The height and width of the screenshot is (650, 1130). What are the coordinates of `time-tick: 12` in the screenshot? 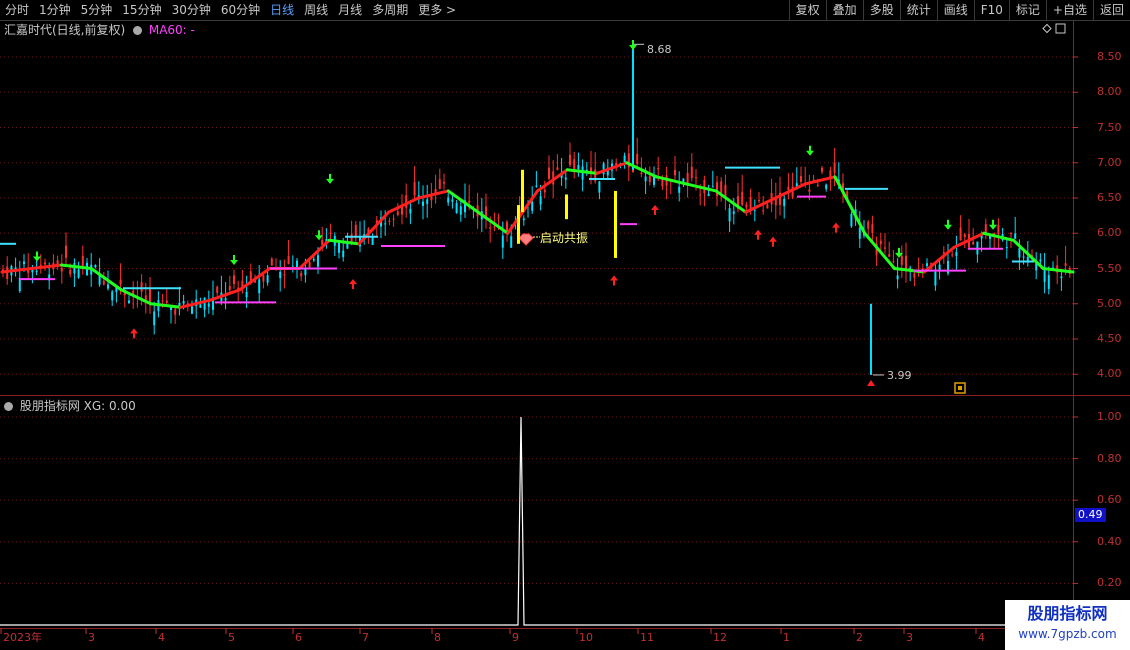 It's located at (720, 637).